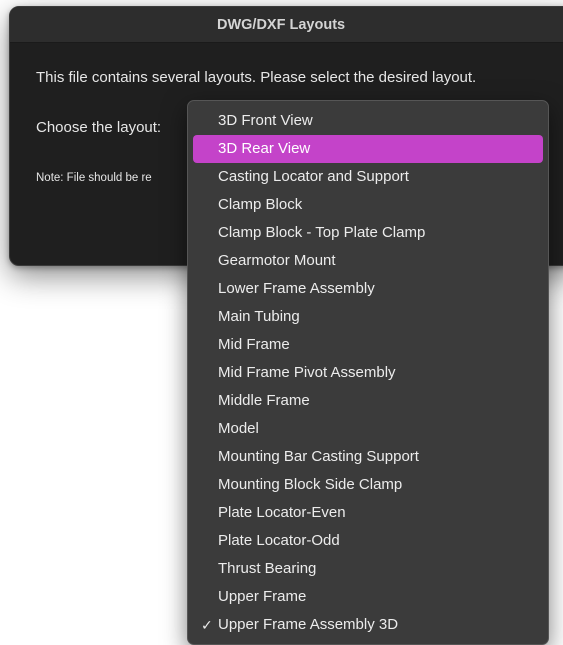 This screenshot has height=645, width=563. Describe the element at coordinates (94, 178) in the screenshot. I see `note-text: Note: File should be re` at that location.